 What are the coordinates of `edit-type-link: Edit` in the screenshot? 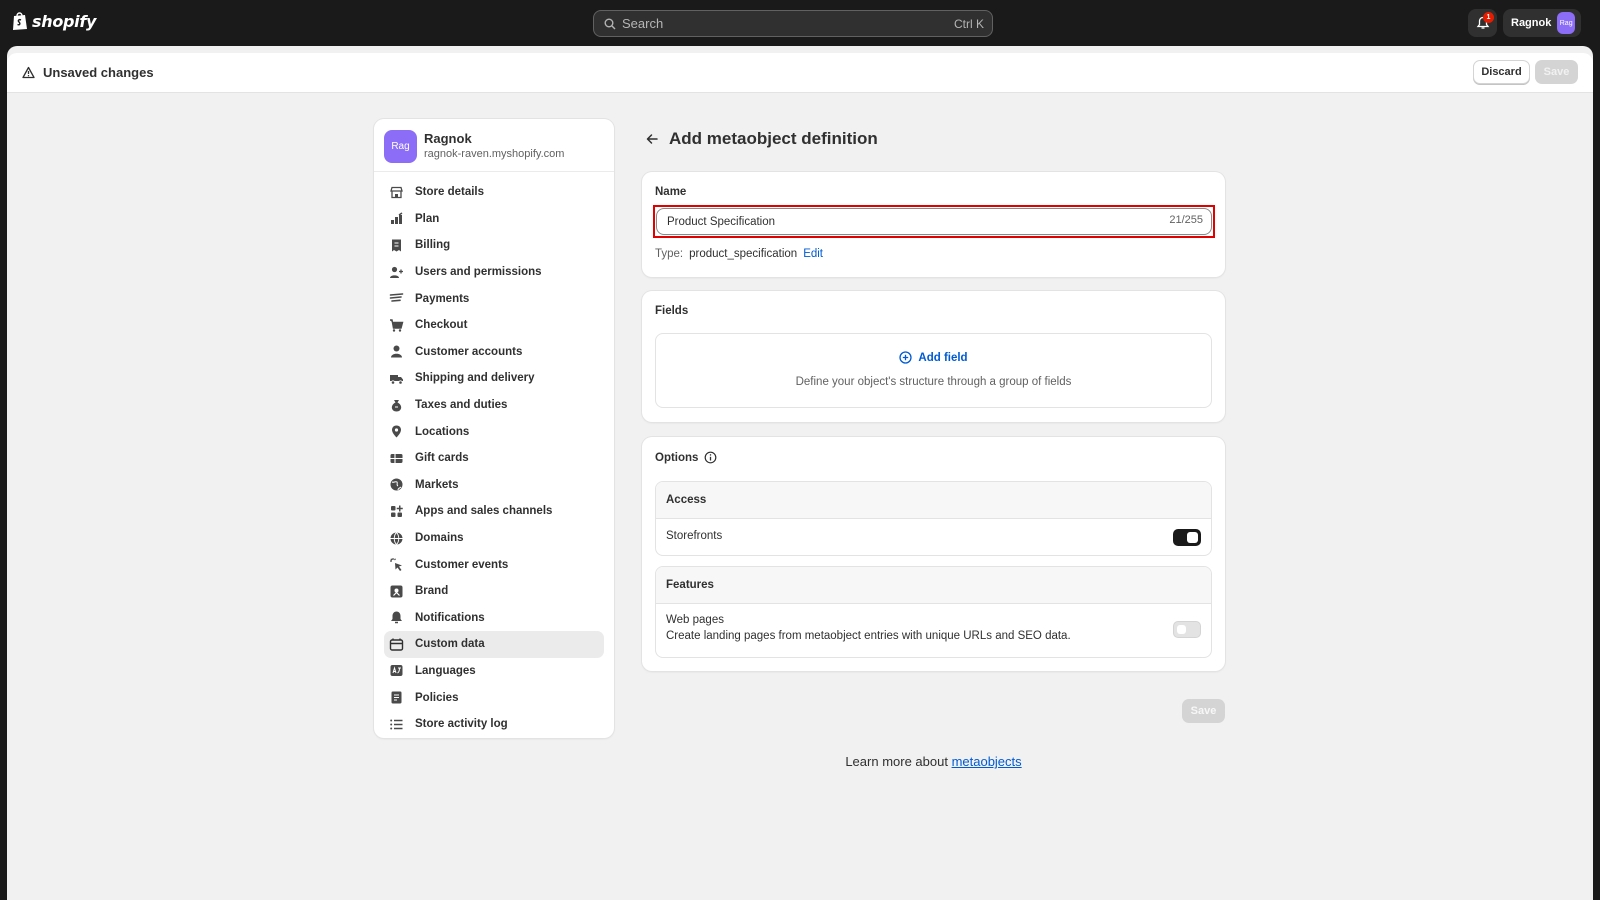 It's located at (813, 254).